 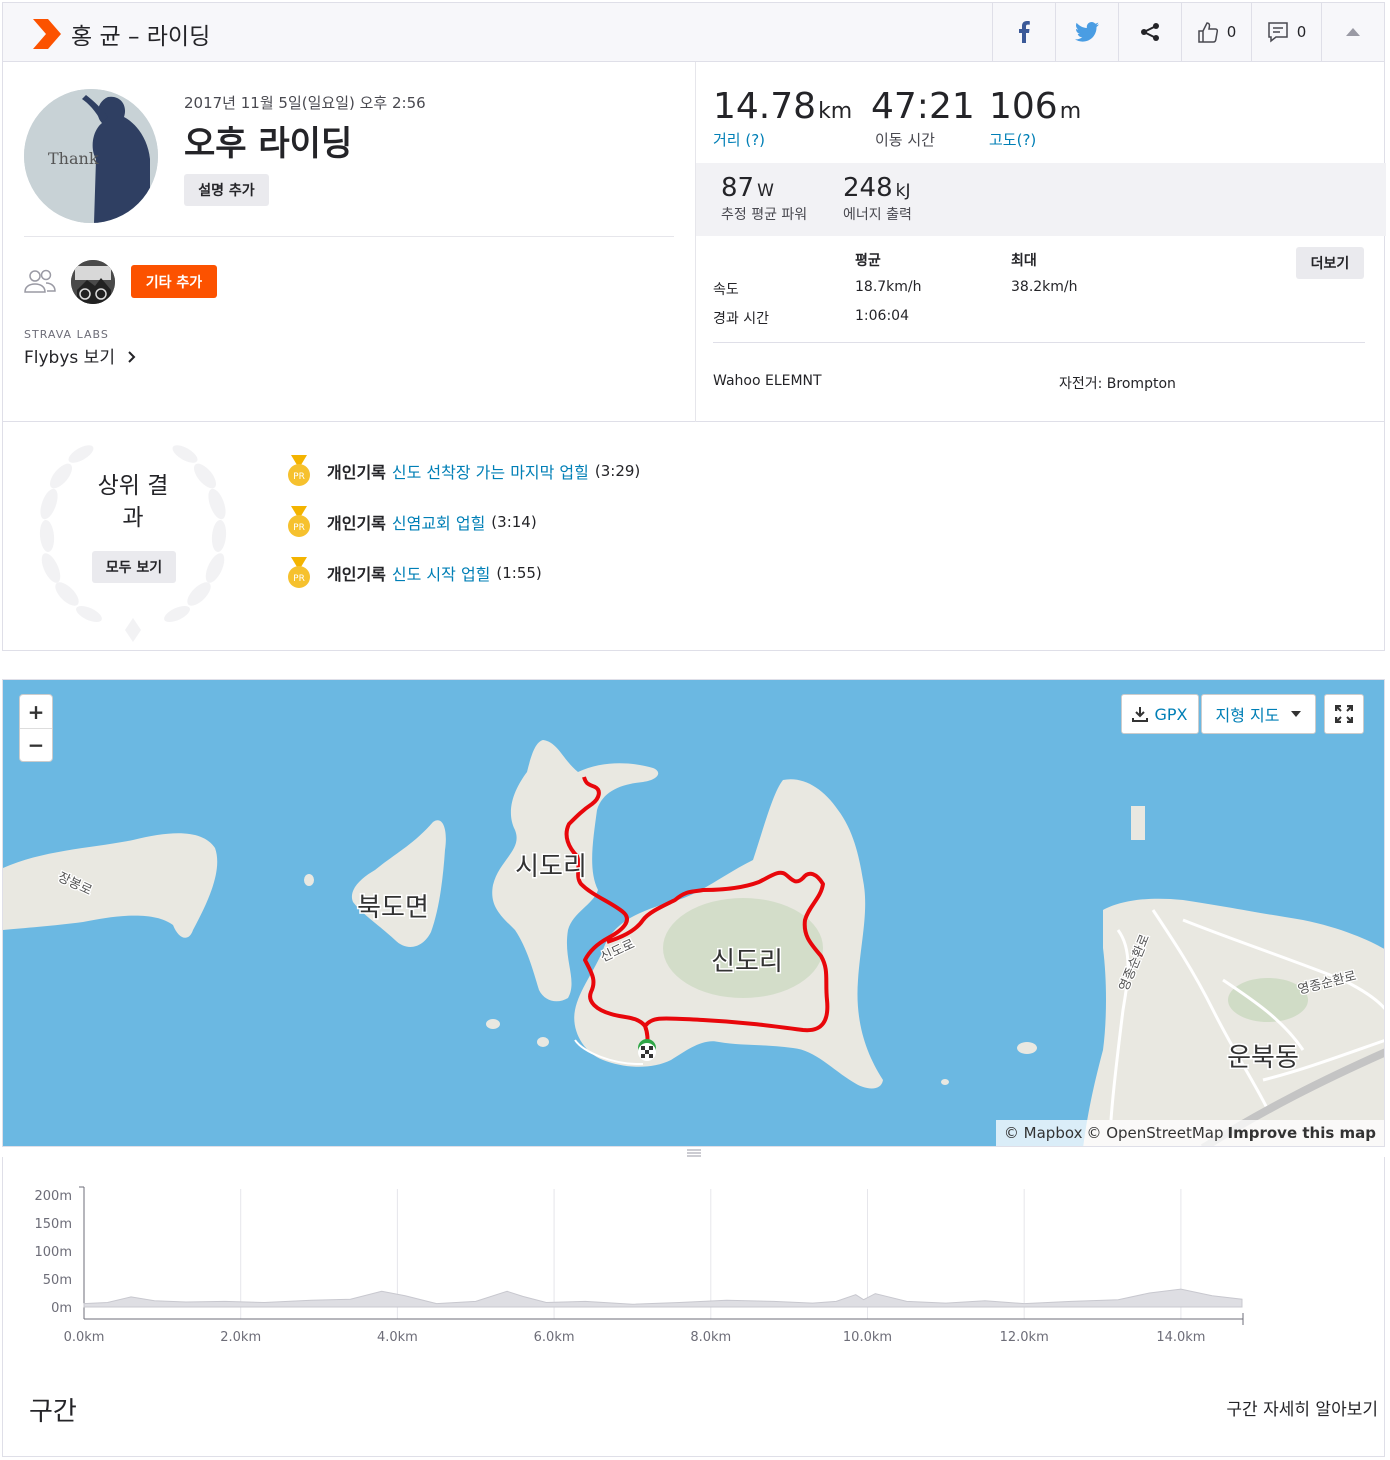 I want to click on energy-value: 248, so click(x=868, y=188).